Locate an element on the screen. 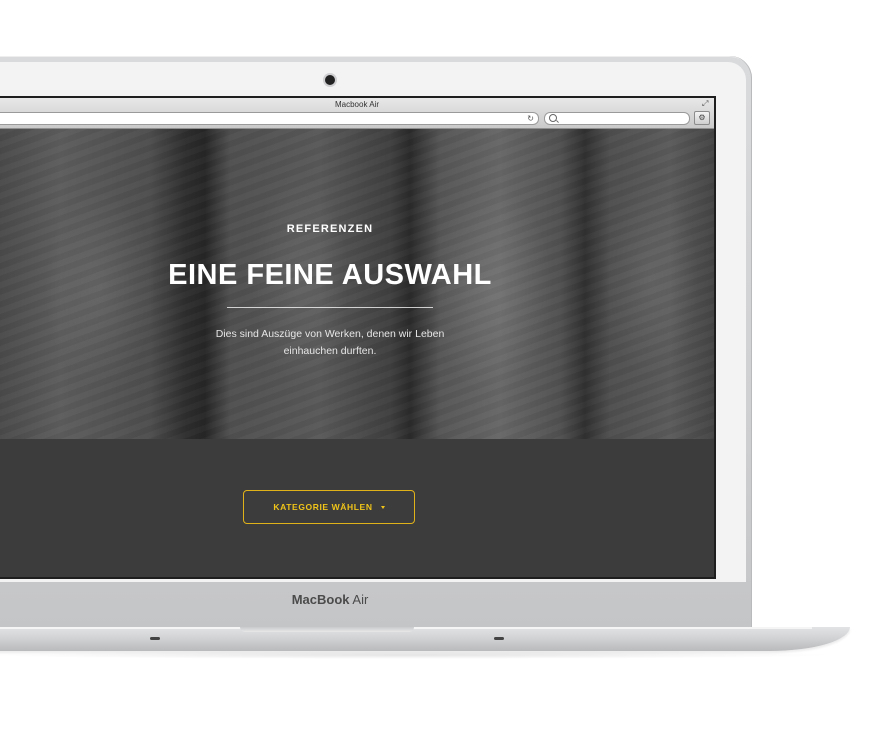 The width and height of the screenshot is (880, 740). laptop-shadow is located at coordinates (420, 655).